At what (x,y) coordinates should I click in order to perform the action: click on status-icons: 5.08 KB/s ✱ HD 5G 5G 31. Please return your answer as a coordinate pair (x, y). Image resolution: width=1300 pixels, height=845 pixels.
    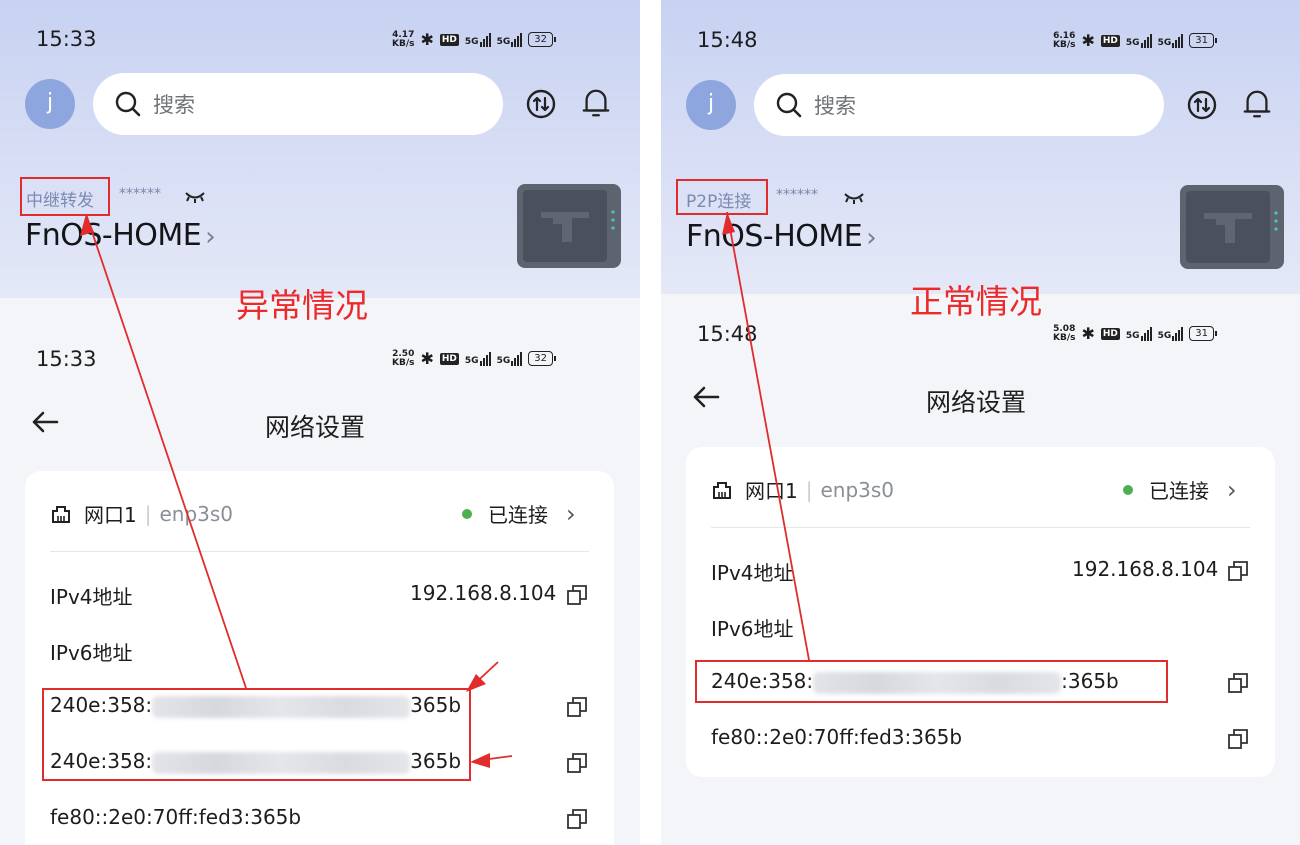
    Looking at the image, I should click on (1135, 333).